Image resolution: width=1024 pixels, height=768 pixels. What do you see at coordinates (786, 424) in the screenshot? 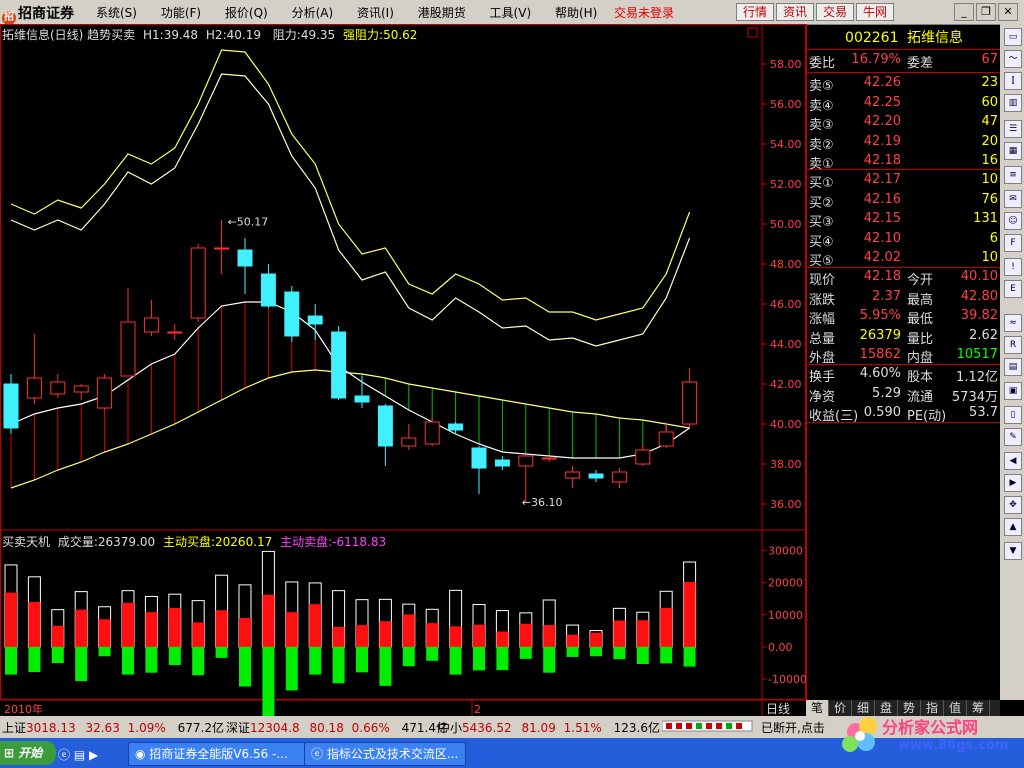
I see `y-tick-label: 40.00` at bounding box center [786, 424].